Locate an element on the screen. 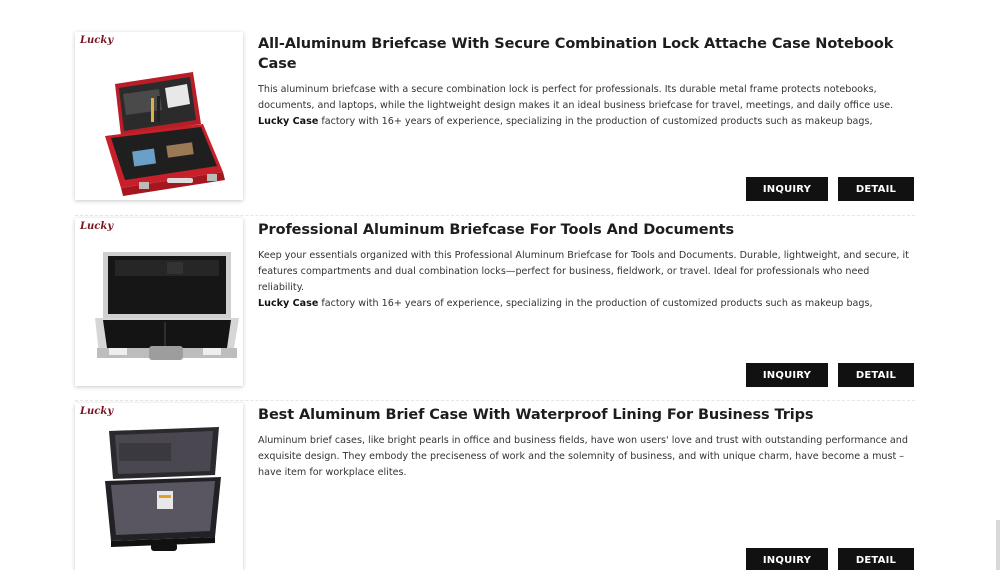 The image size is (1000, 570). scrollbar is located at coordinates (998, 545).